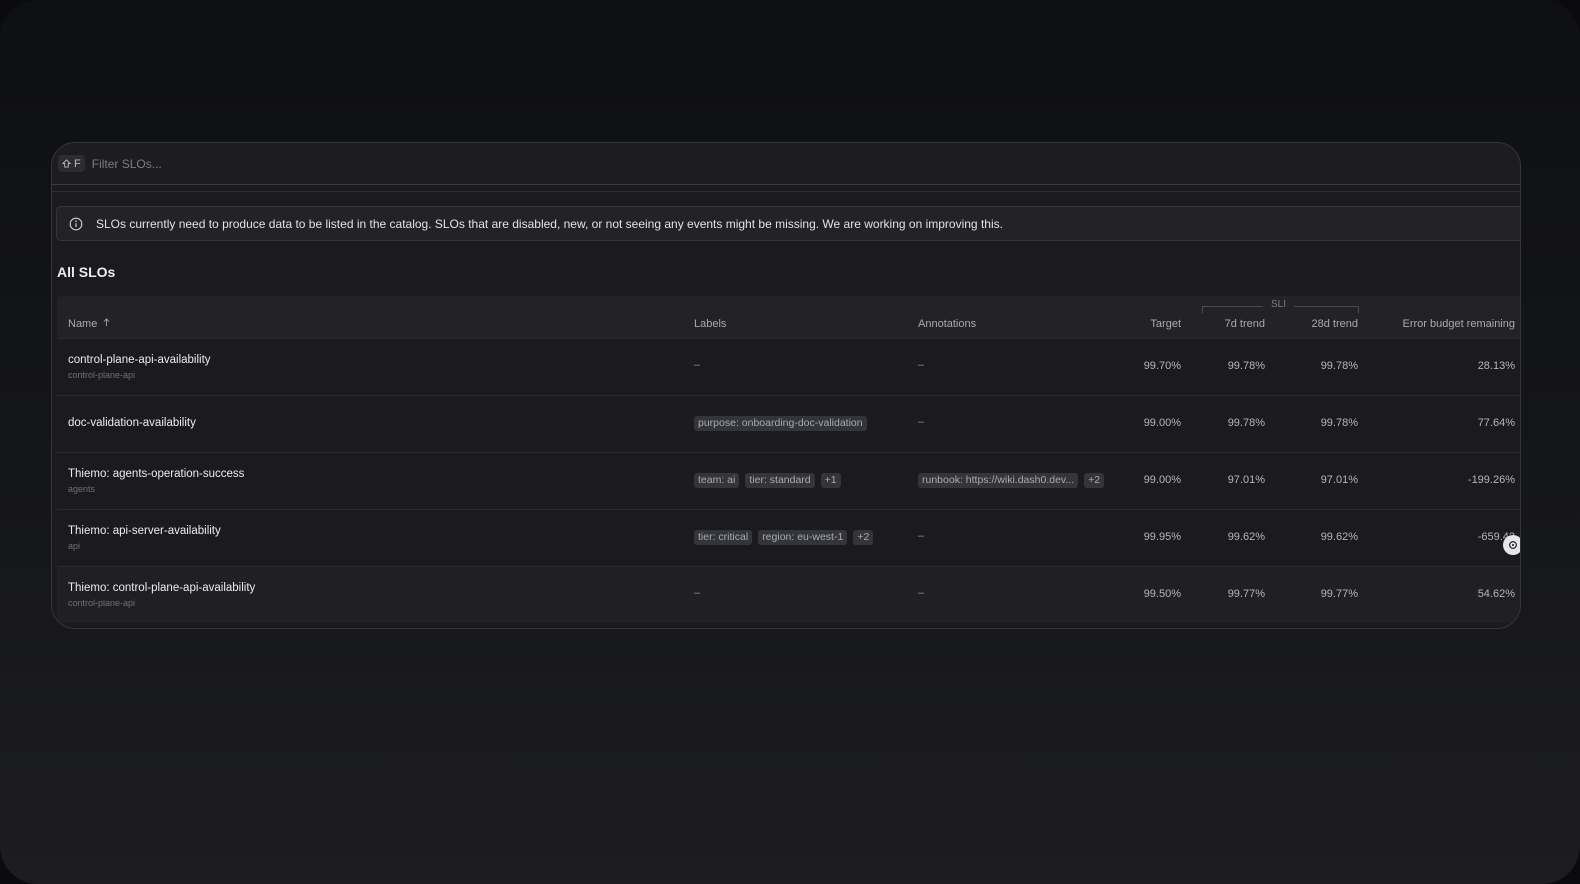  Describe the element at coordinates (830, 480) in the screenshot. I see `label-tag: +1` at that location.